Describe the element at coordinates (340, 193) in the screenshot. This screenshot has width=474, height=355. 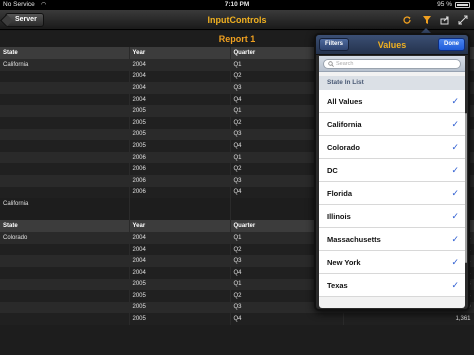
I see `value-label: Florida` at that location.